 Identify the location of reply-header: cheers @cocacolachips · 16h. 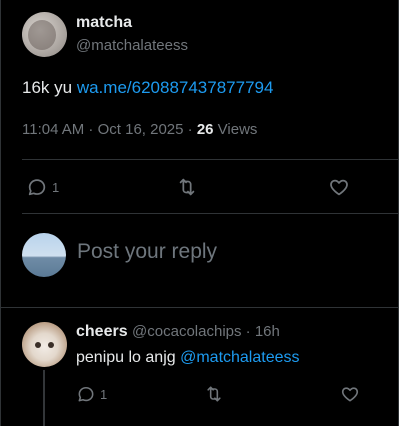
(178, 332).